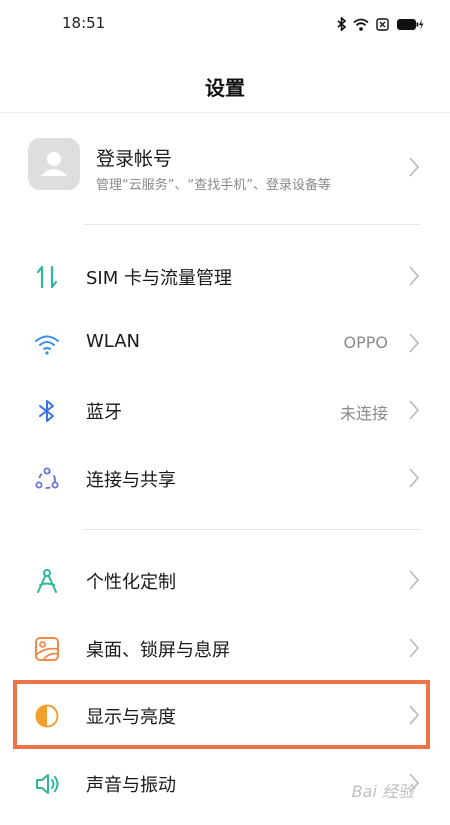 The height and width of the screenshot is (825, 450). What do you see at coordinates (104, 412) in the screenshot?
I see `settings-item-label: 蓝牙` at bounding box center [104, 412].